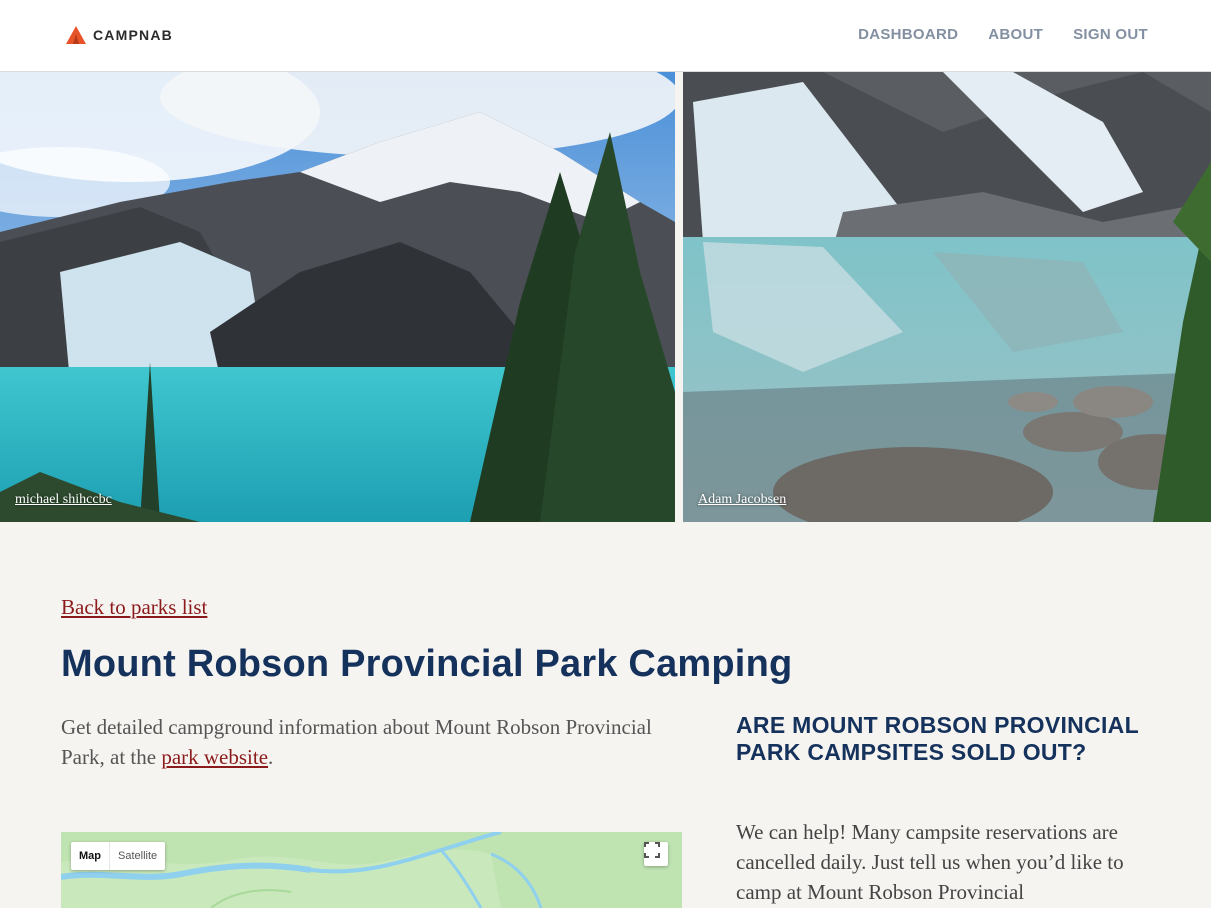 The image size is (1211, 908). I want to click on page-title: Mount Robson Provincial Park Camping, so click(427, 664).